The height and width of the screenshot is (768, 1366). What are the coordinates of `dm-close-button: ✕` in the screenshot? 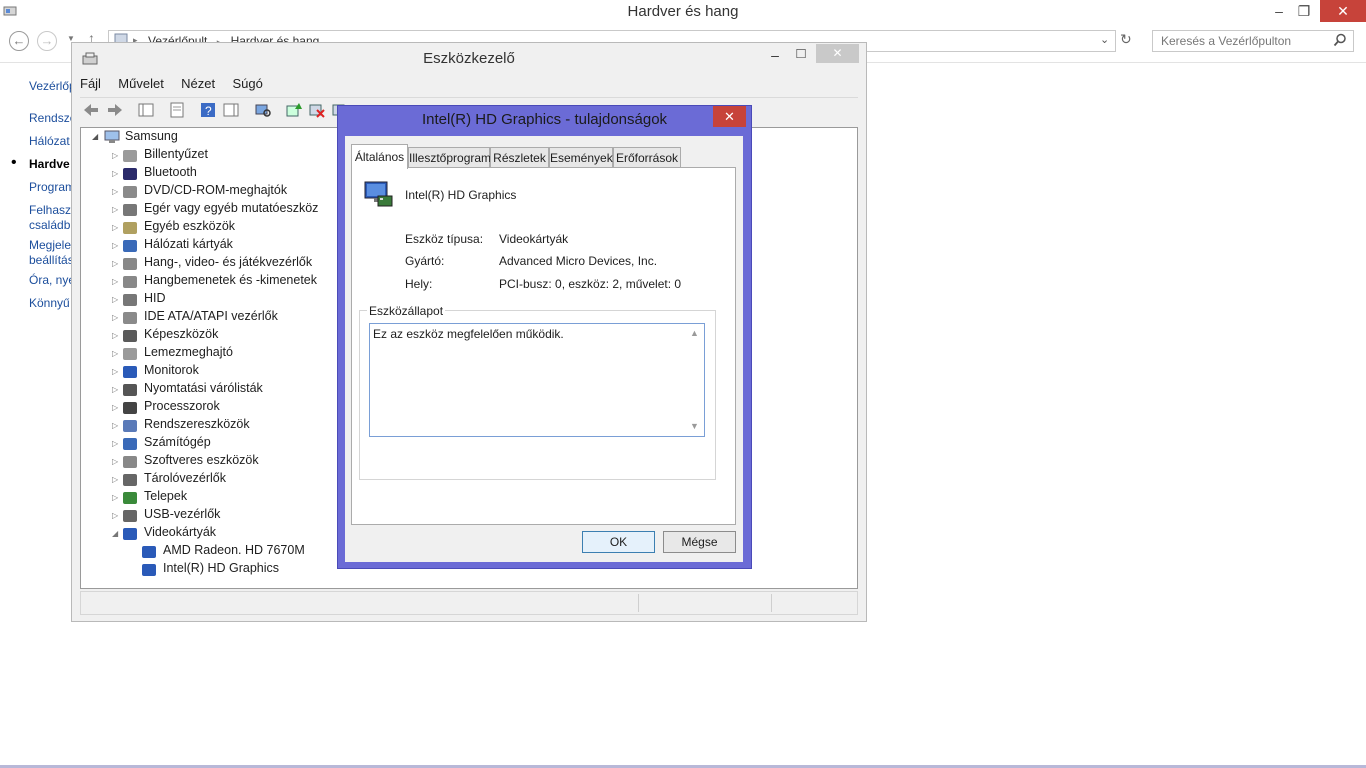 It's located at (837, 53).